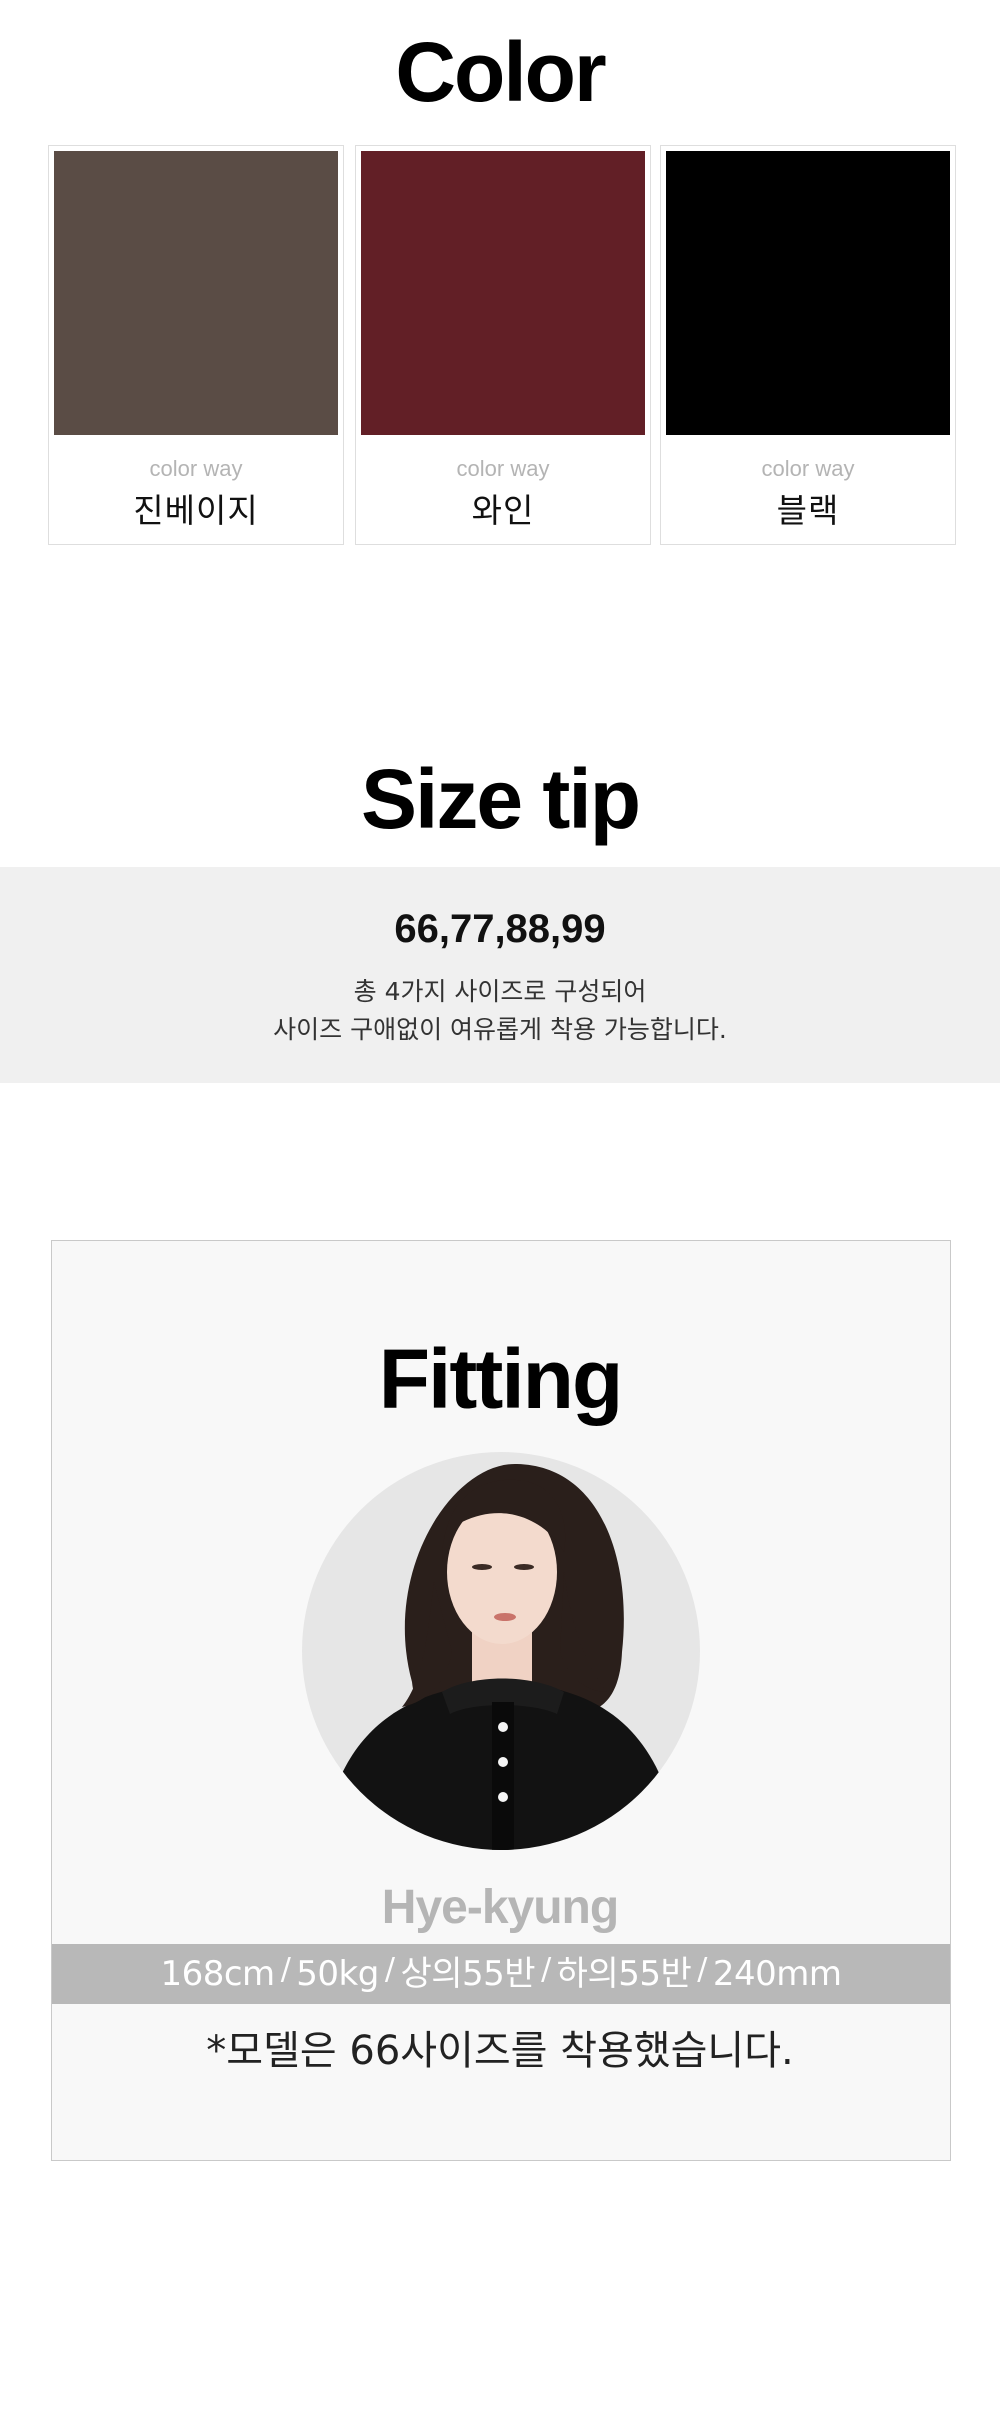 The height and width of the screenshot is (2413, 1000). Describe the element at coordinates (501, 1651) in the screenshot. I see `model-photo` at that location.